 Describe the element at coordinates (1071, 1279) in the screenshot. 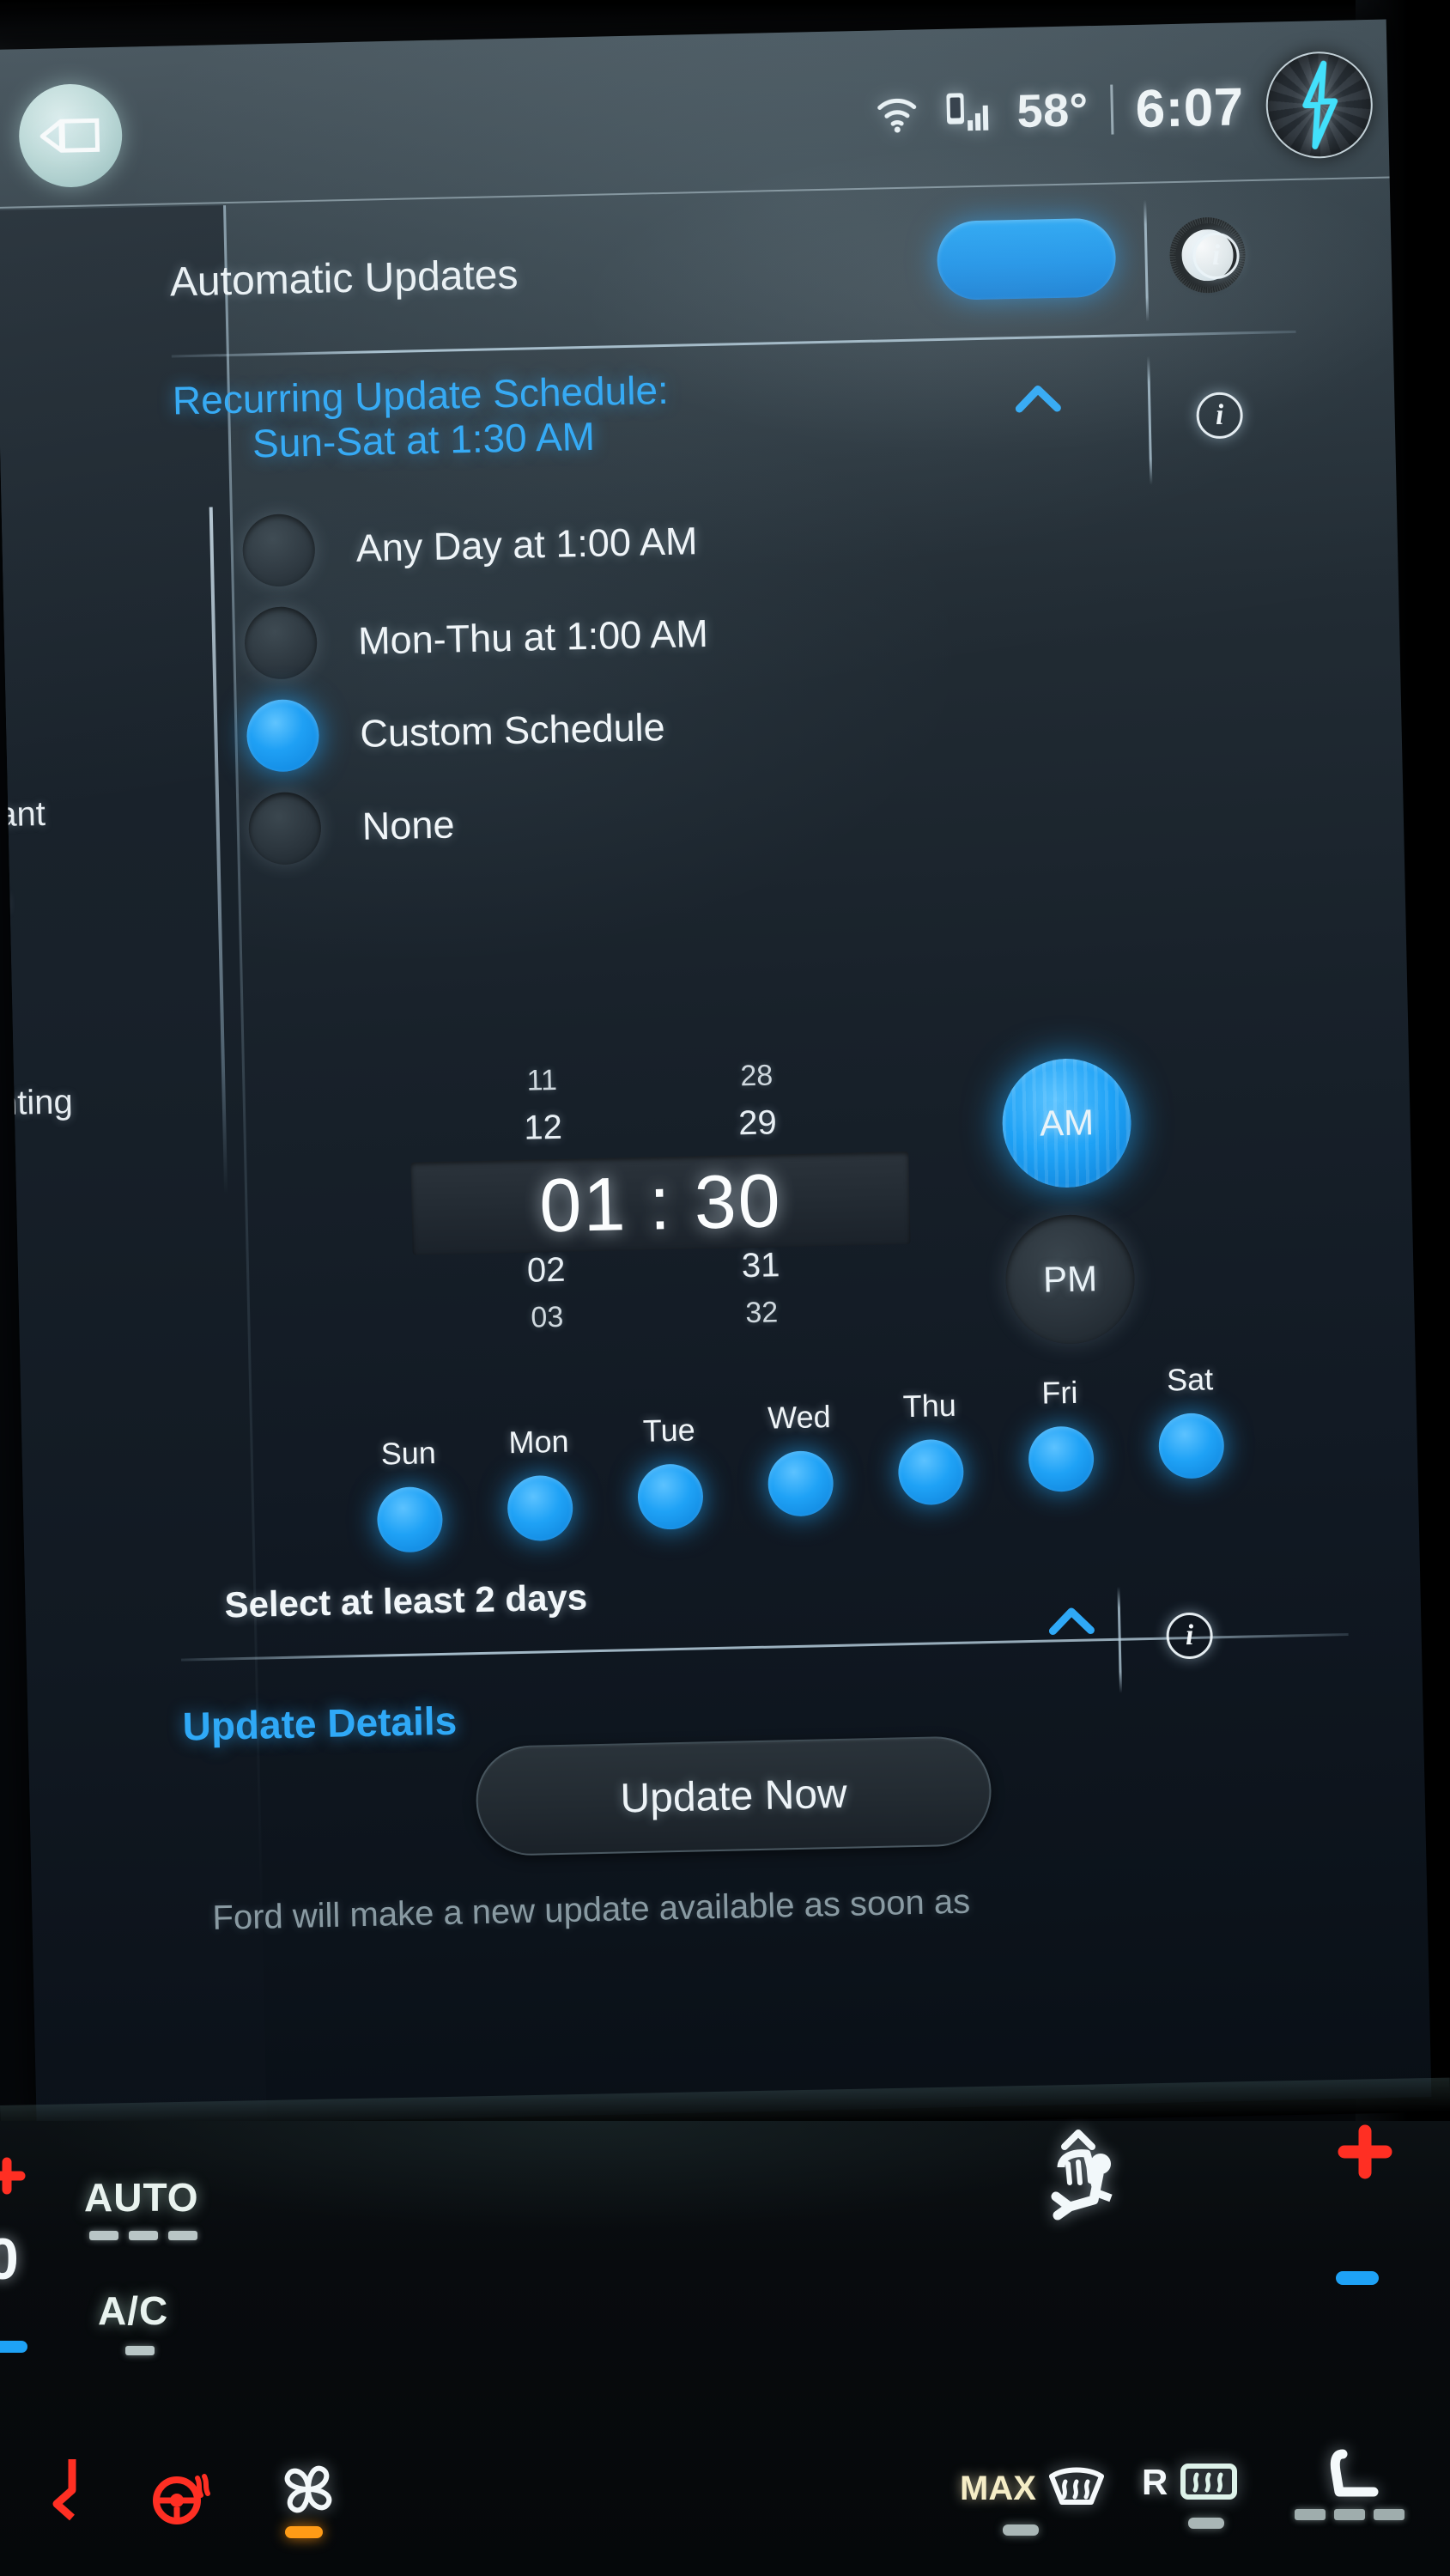

I see `pm-button: PM` at that location.